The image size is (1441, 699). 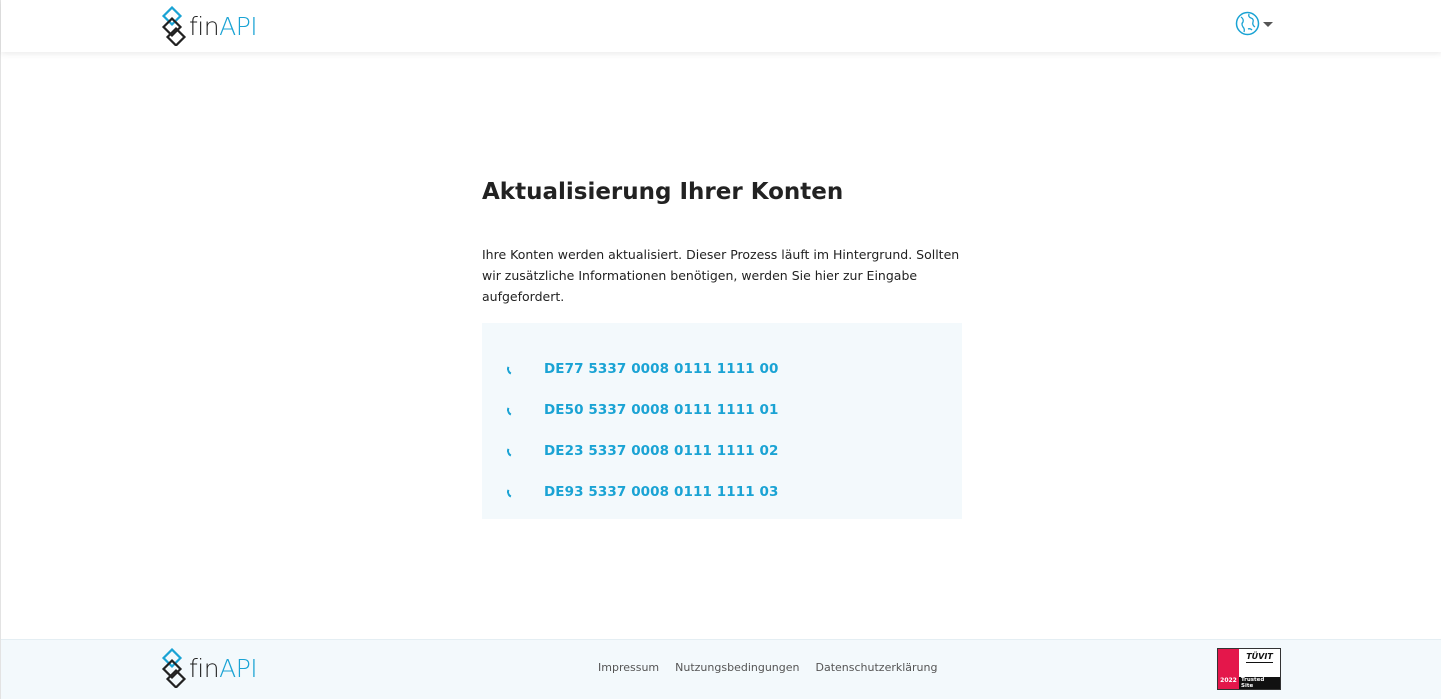 What do you see at coordinates (721, 26) in the screenshot?
I see `header: finAPI` at bounding box center [721, 26].